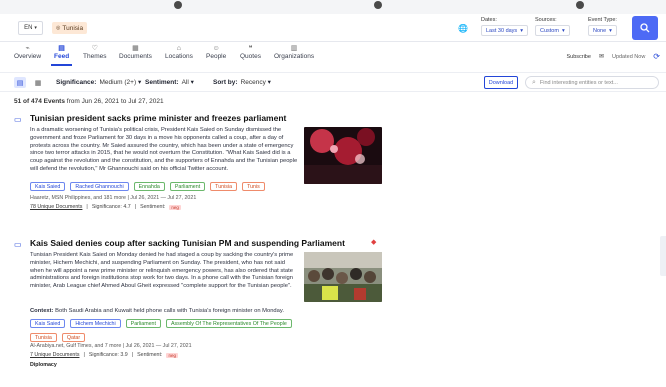 The height and width of the screenshot is (387, 666). I want to click on download-button: Download, so click(501, 82).